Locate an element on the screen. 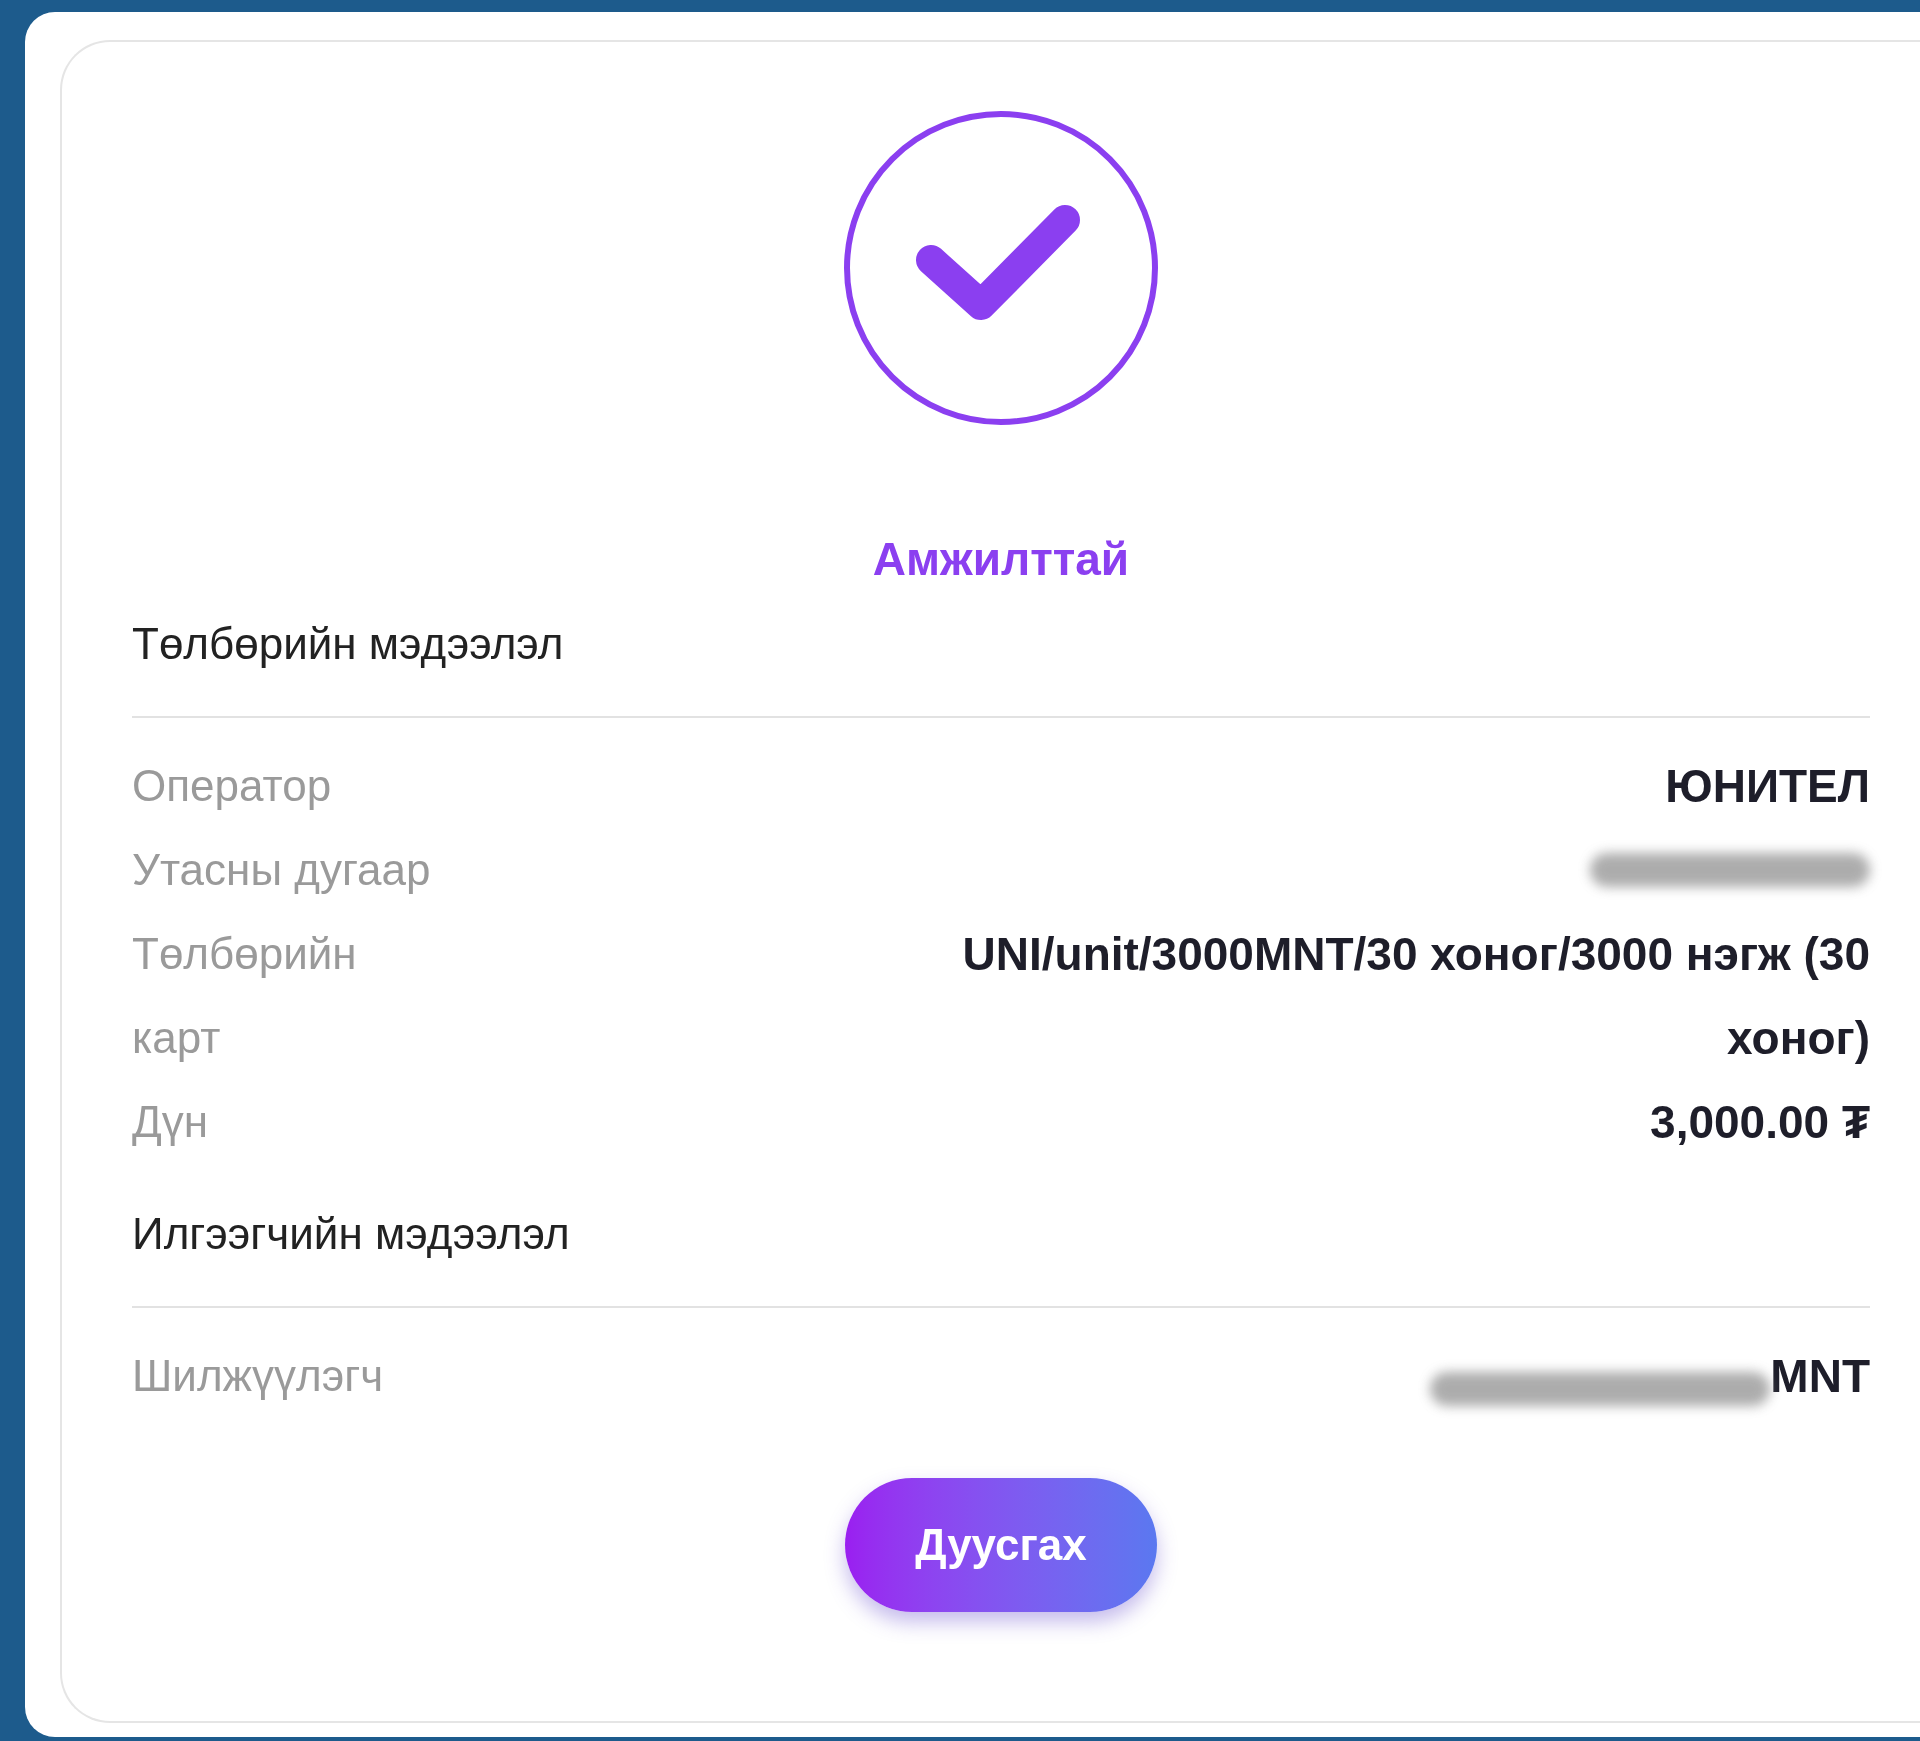  field-value: ЮНИТЕЛ is located at coordinates (1767, 786).